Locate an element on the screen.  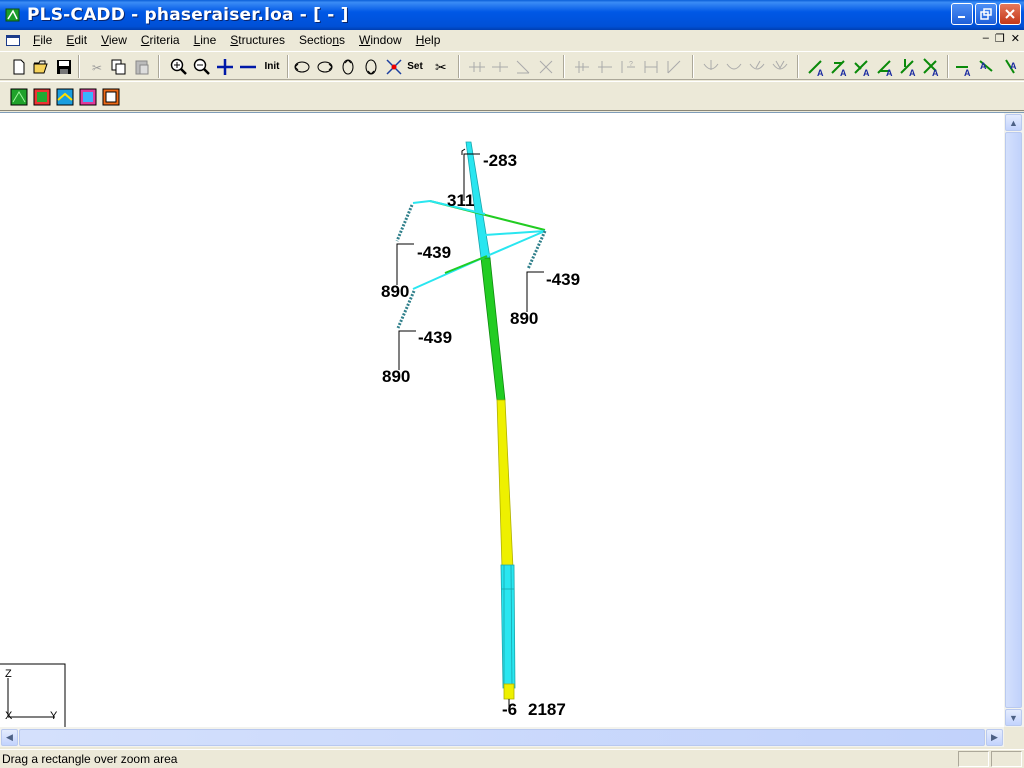
view-plan-icon is located at coordinates (41, 96).